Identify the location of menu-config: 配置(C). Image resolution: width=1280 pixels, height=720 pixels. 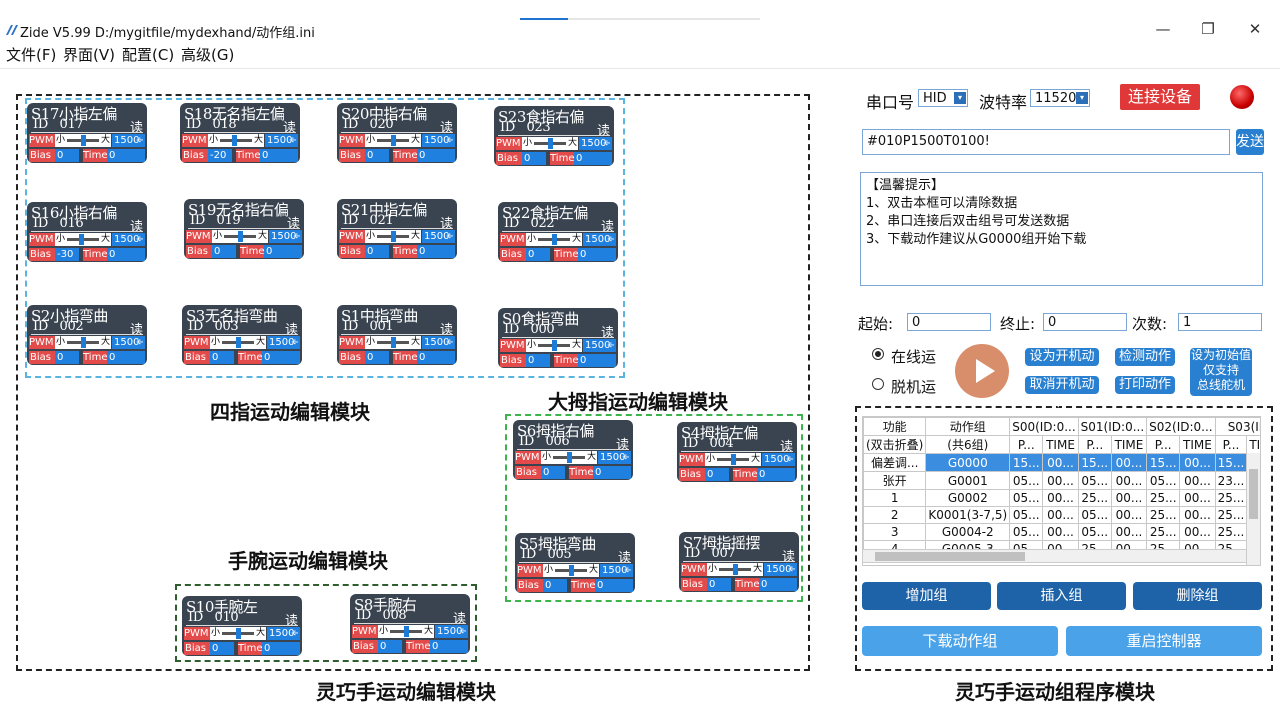
(148, 54).